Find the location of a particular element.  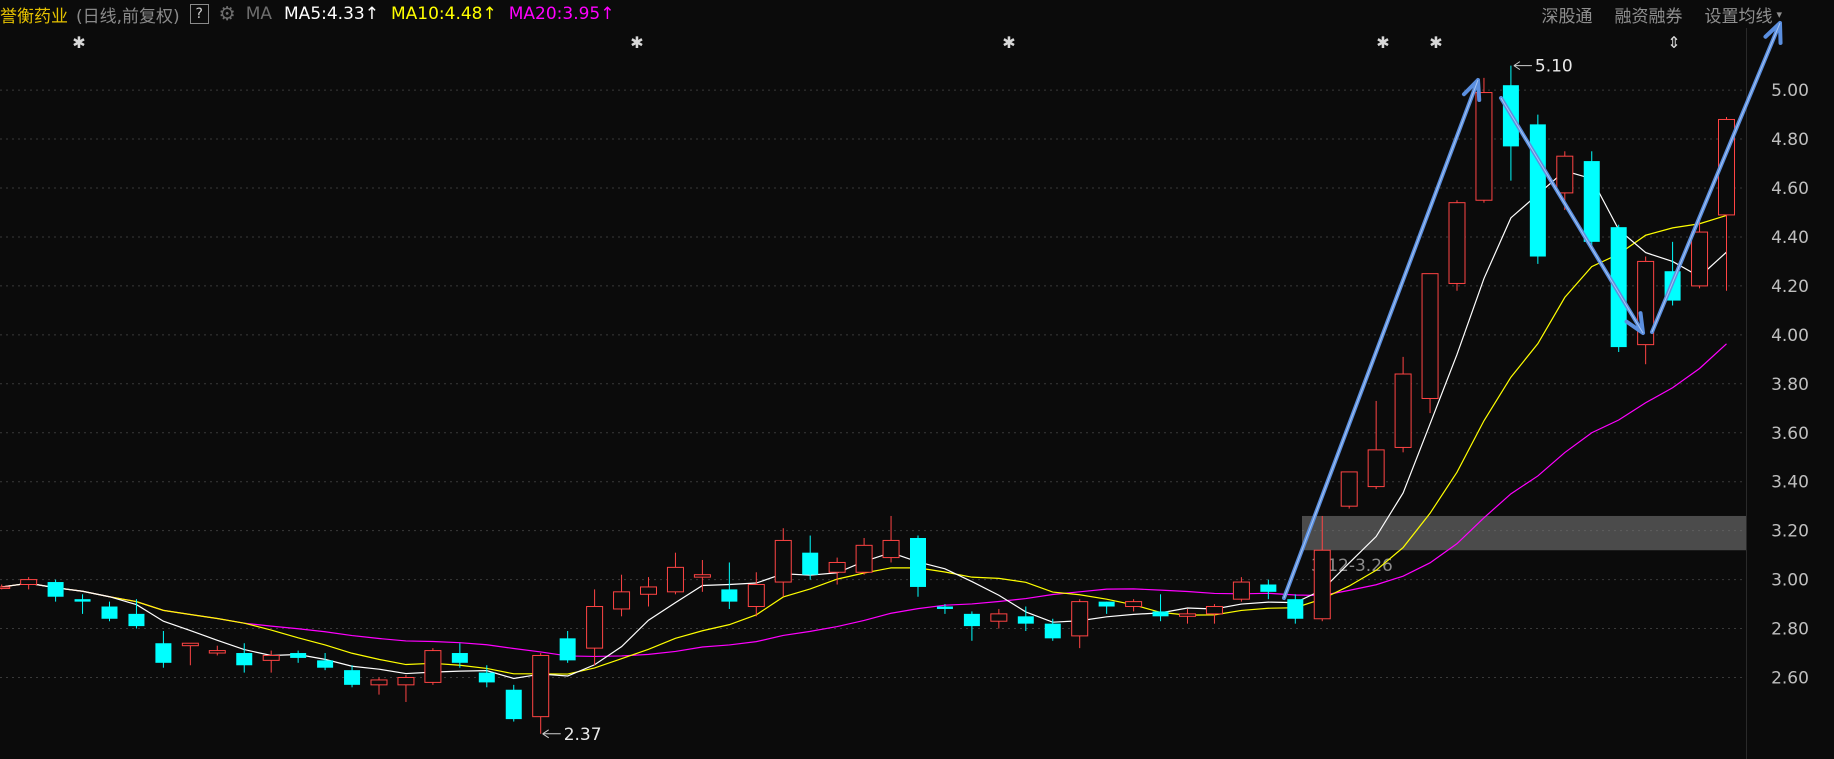

y-tick-label: 5.00 is located at coordinates (1790, 91).